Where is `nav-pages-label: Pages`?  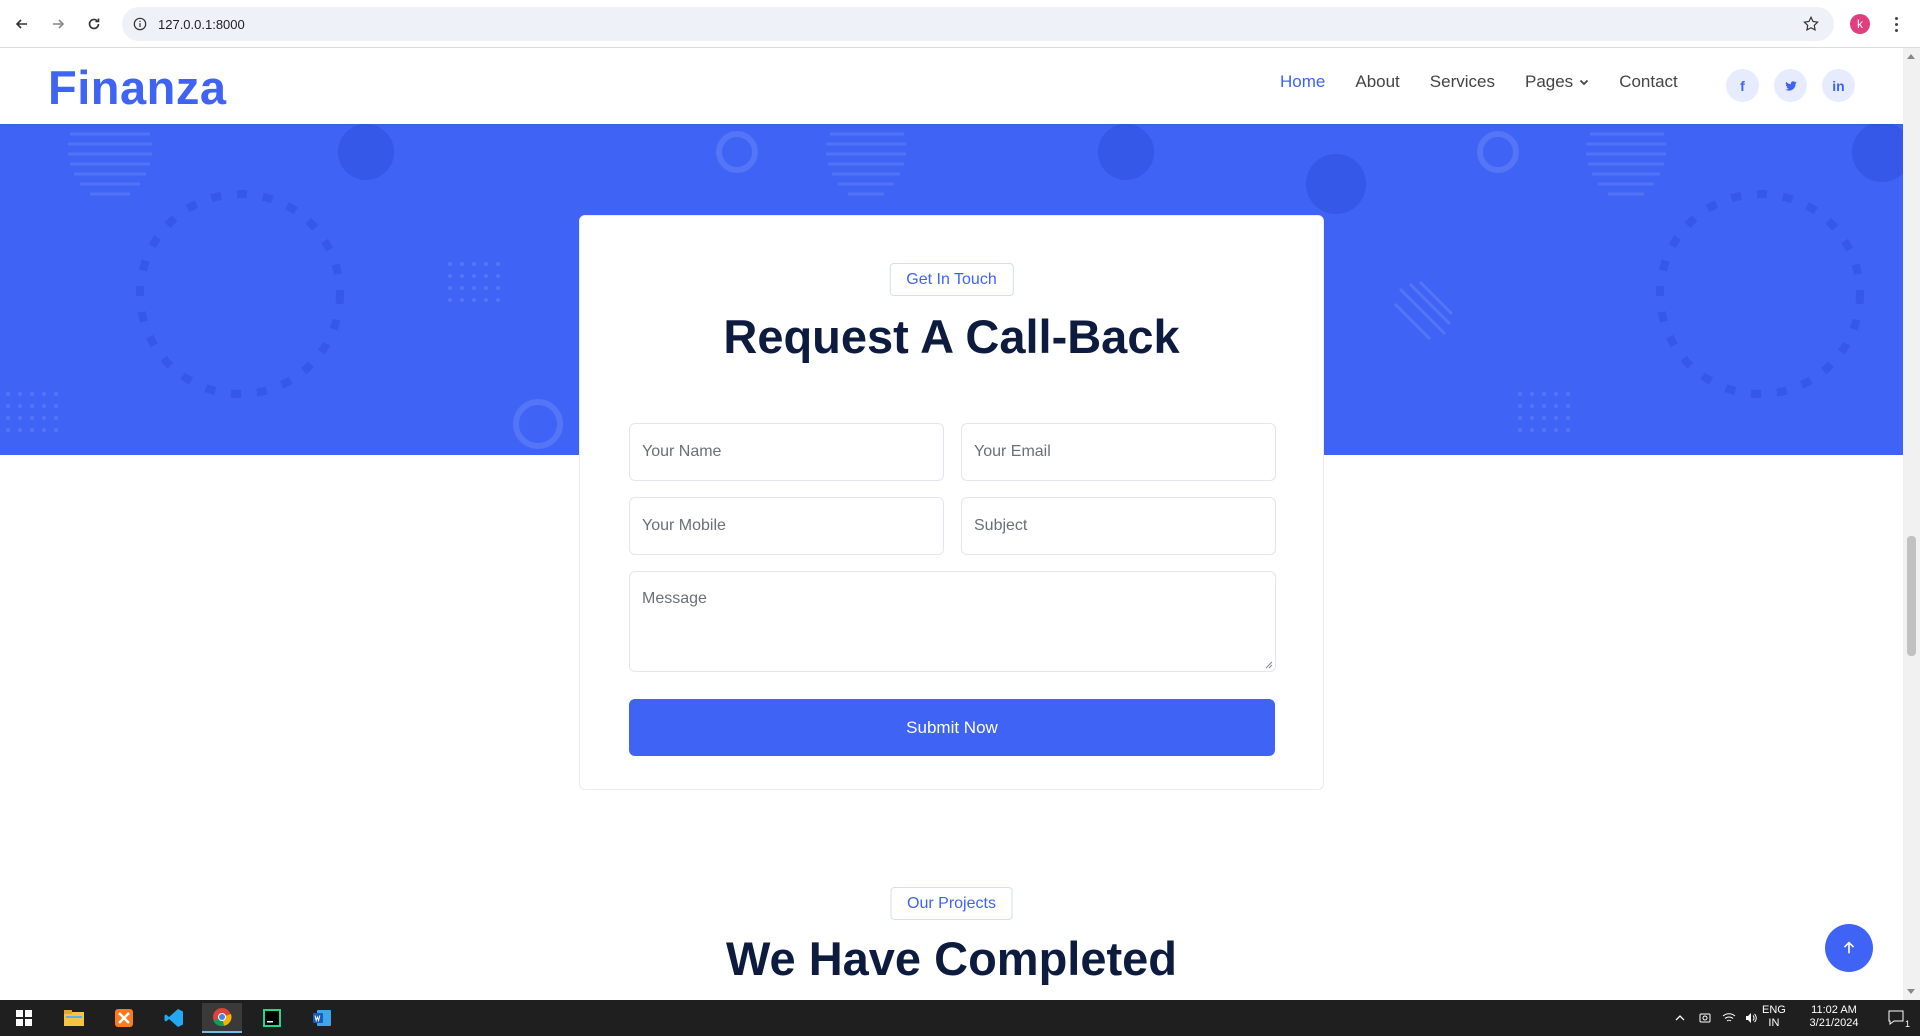 nav-pages-label: Pages is located at coordinates (1549, 81).